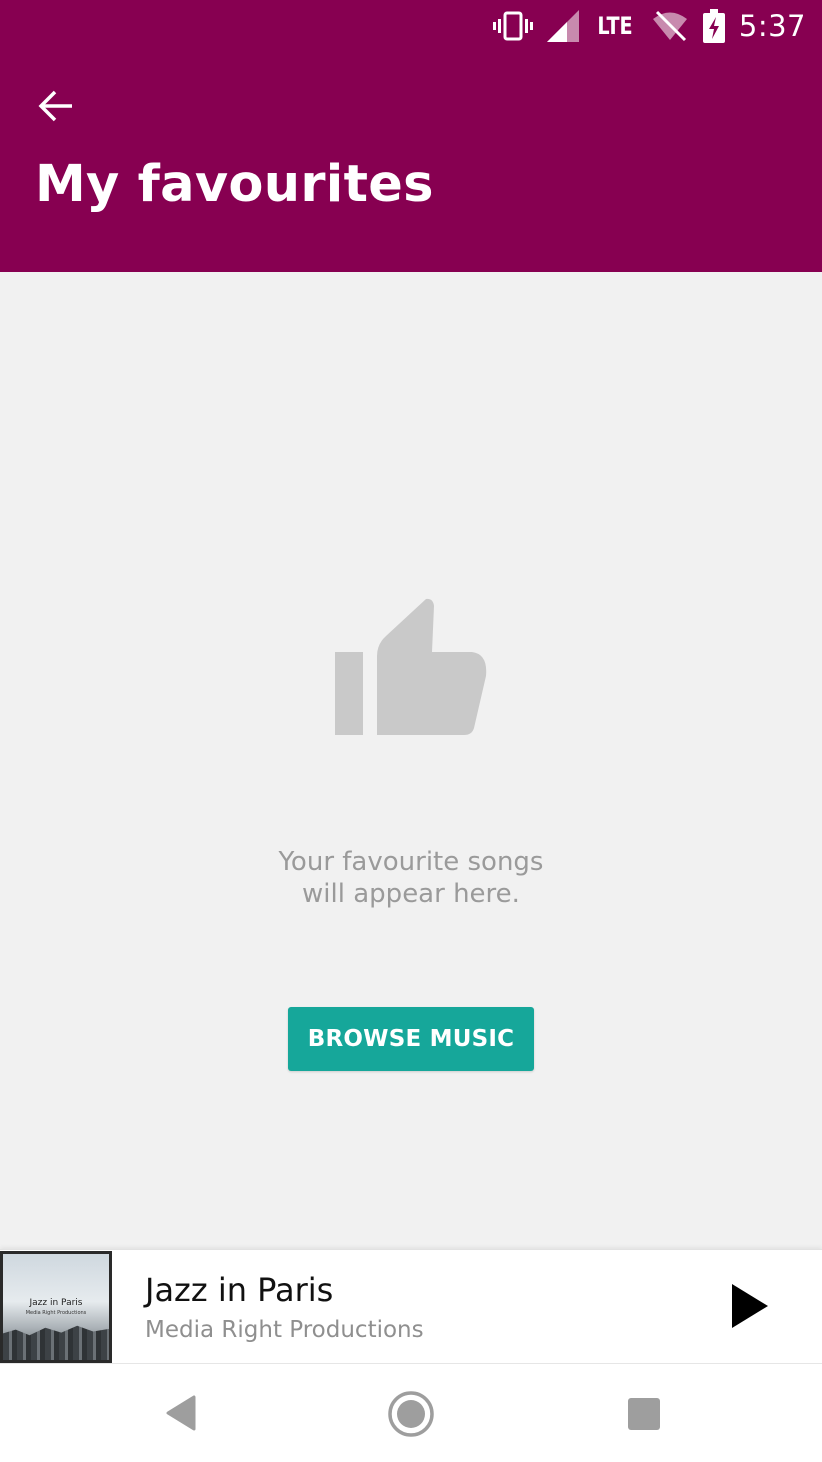  I want to click on vibrate-icon, so click(512, 26).